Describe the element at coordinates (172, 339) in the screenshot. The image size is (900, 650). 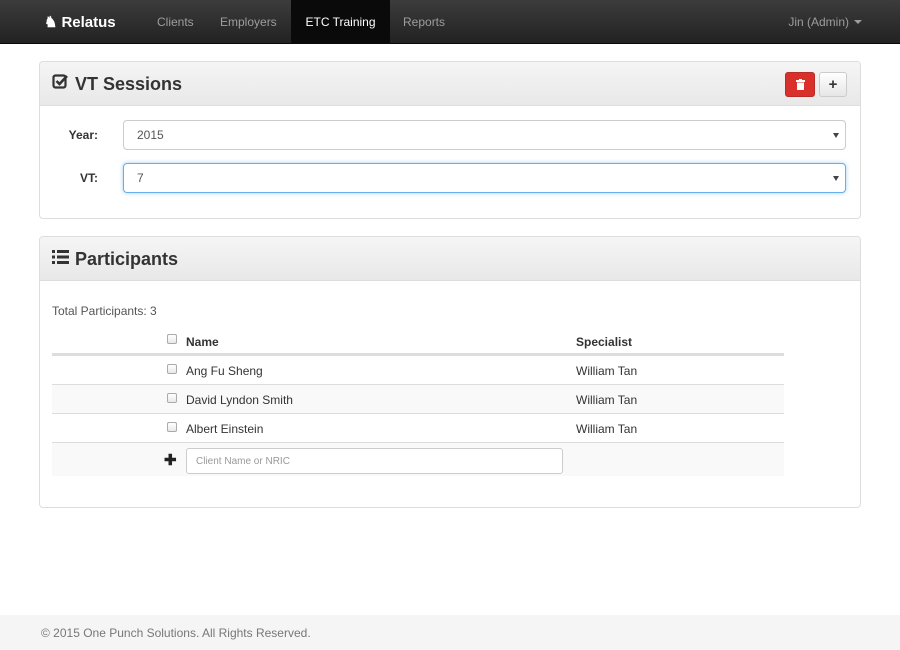
I see `select-all-checkbox` at that location.